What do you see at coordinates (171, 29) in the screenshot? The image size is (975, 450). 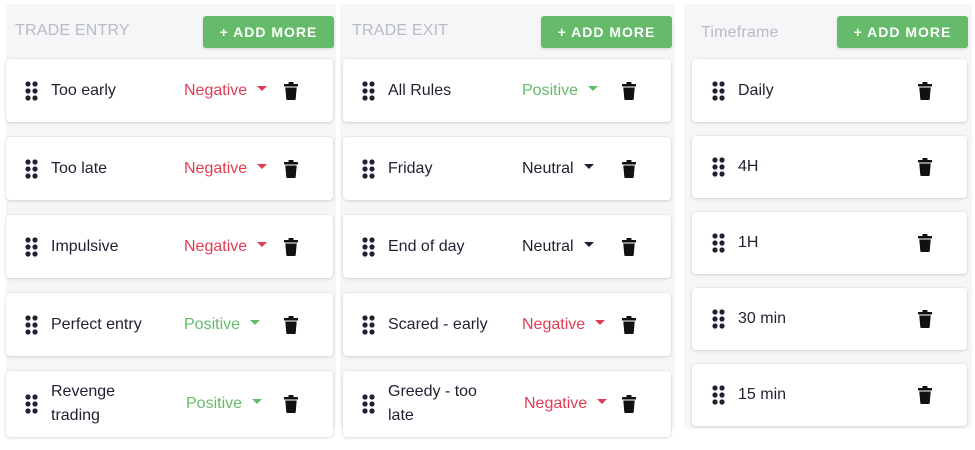 I see `trade-entry-header: TRADE ENTRY + ADD MORE` at bounding box center [171, 29].